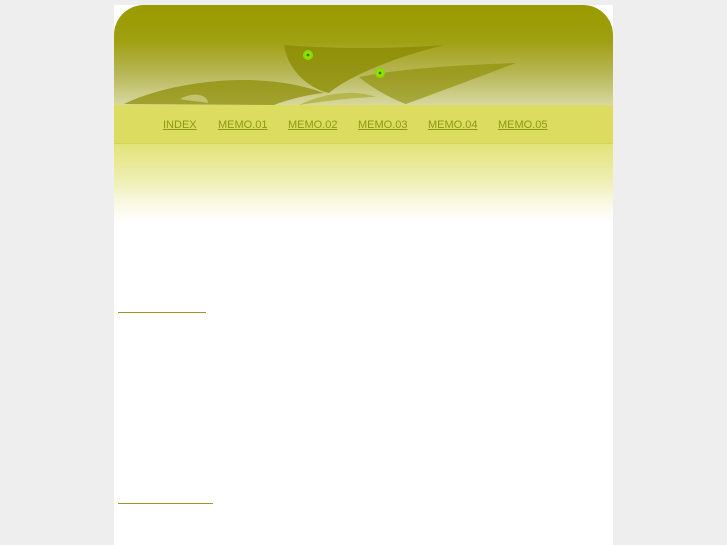  Describe the element at coordinates (363, 183) in the screenshot. I see `header-fade` at that location.